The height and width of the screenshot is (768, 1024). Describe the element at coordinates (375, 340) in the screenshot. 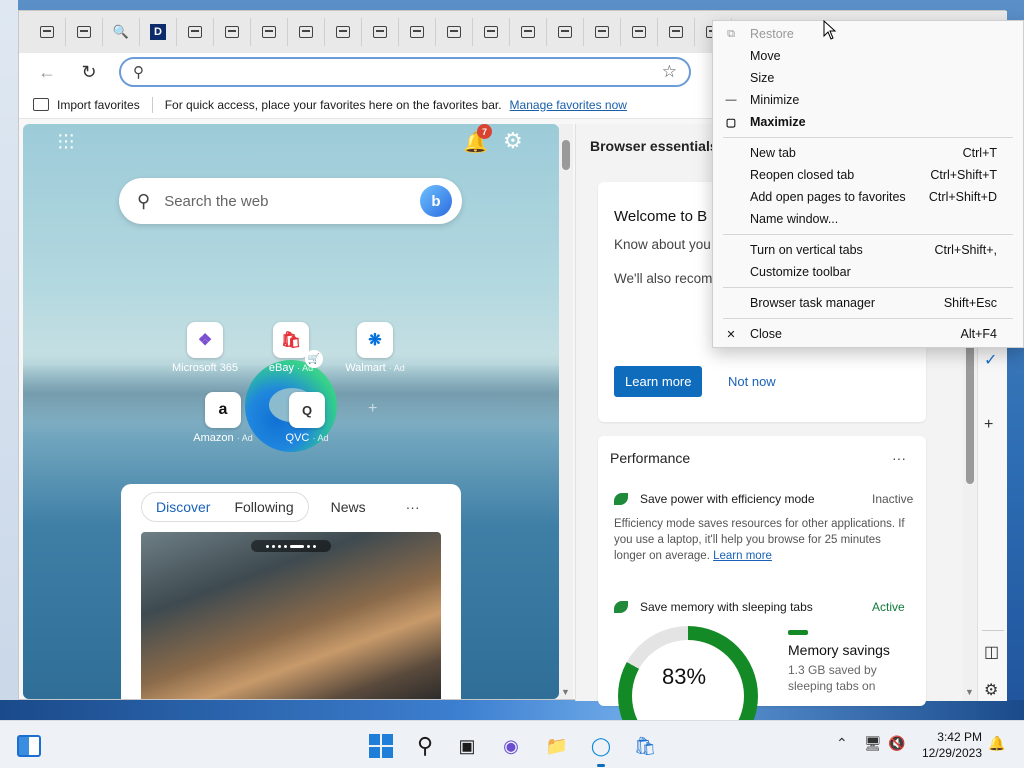

I see `walmart-spark-icon: ❋` at that location.